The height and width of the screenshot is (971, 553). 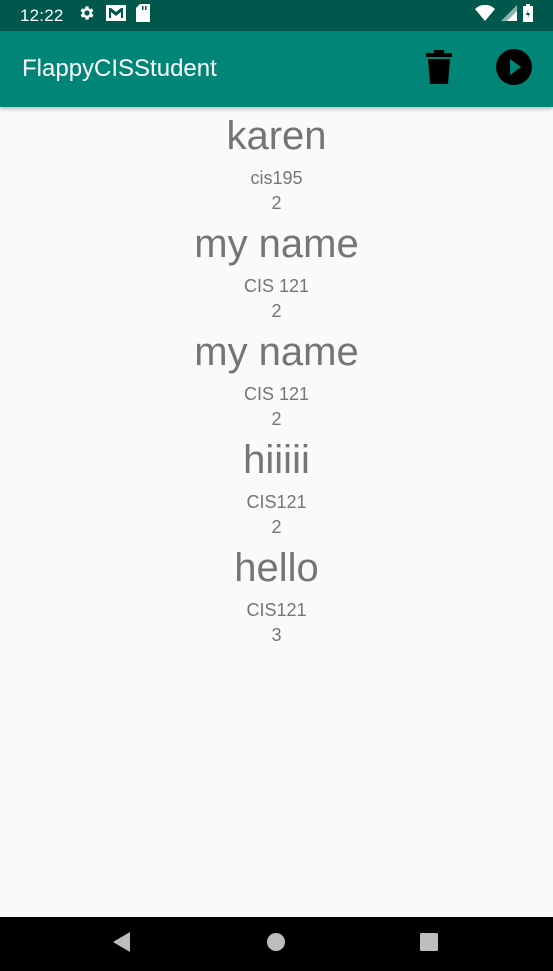 What do you see at coordinates (142, 15) in the screenshot?
I see `sd-card-icon` at bounding box center [142, 15].